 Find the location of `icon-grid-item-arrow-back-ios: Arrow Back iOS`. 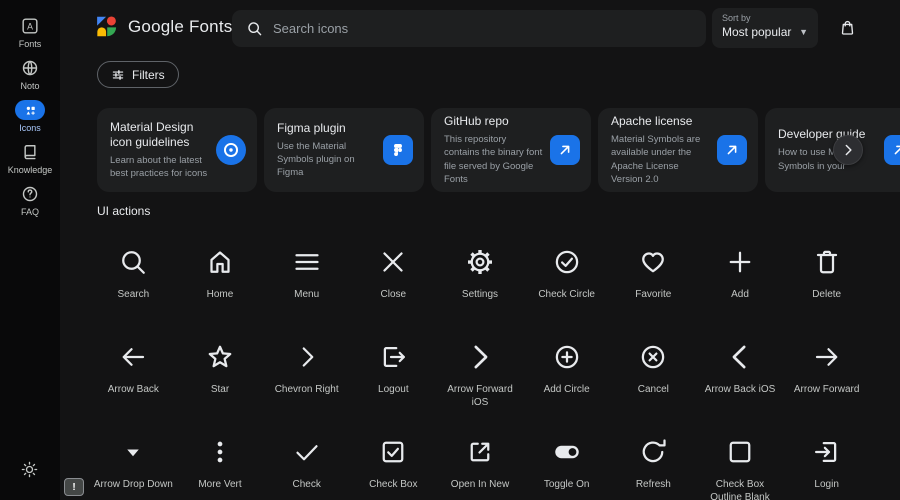

icon-grid-item-arrow-back-ios: Arrow Back iOS is located at coordinates (740, 374).